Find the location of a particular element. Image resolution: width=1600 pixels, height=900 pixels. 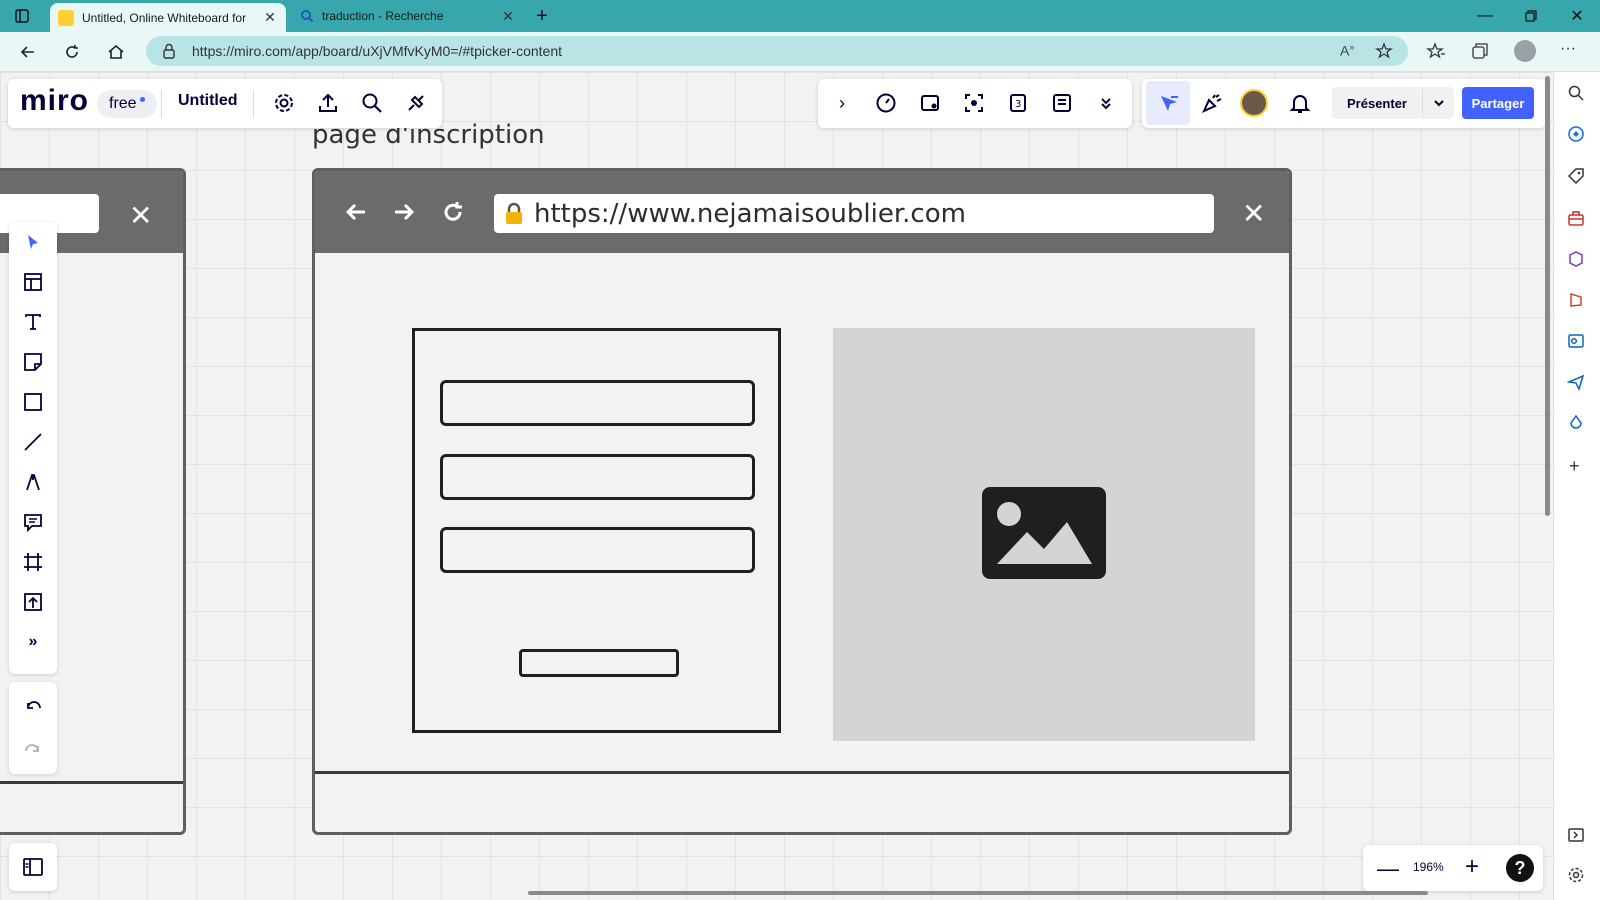

tab-miro: Untitled, Online Whiteboard for ✕ is located at coordinates (168, 17).